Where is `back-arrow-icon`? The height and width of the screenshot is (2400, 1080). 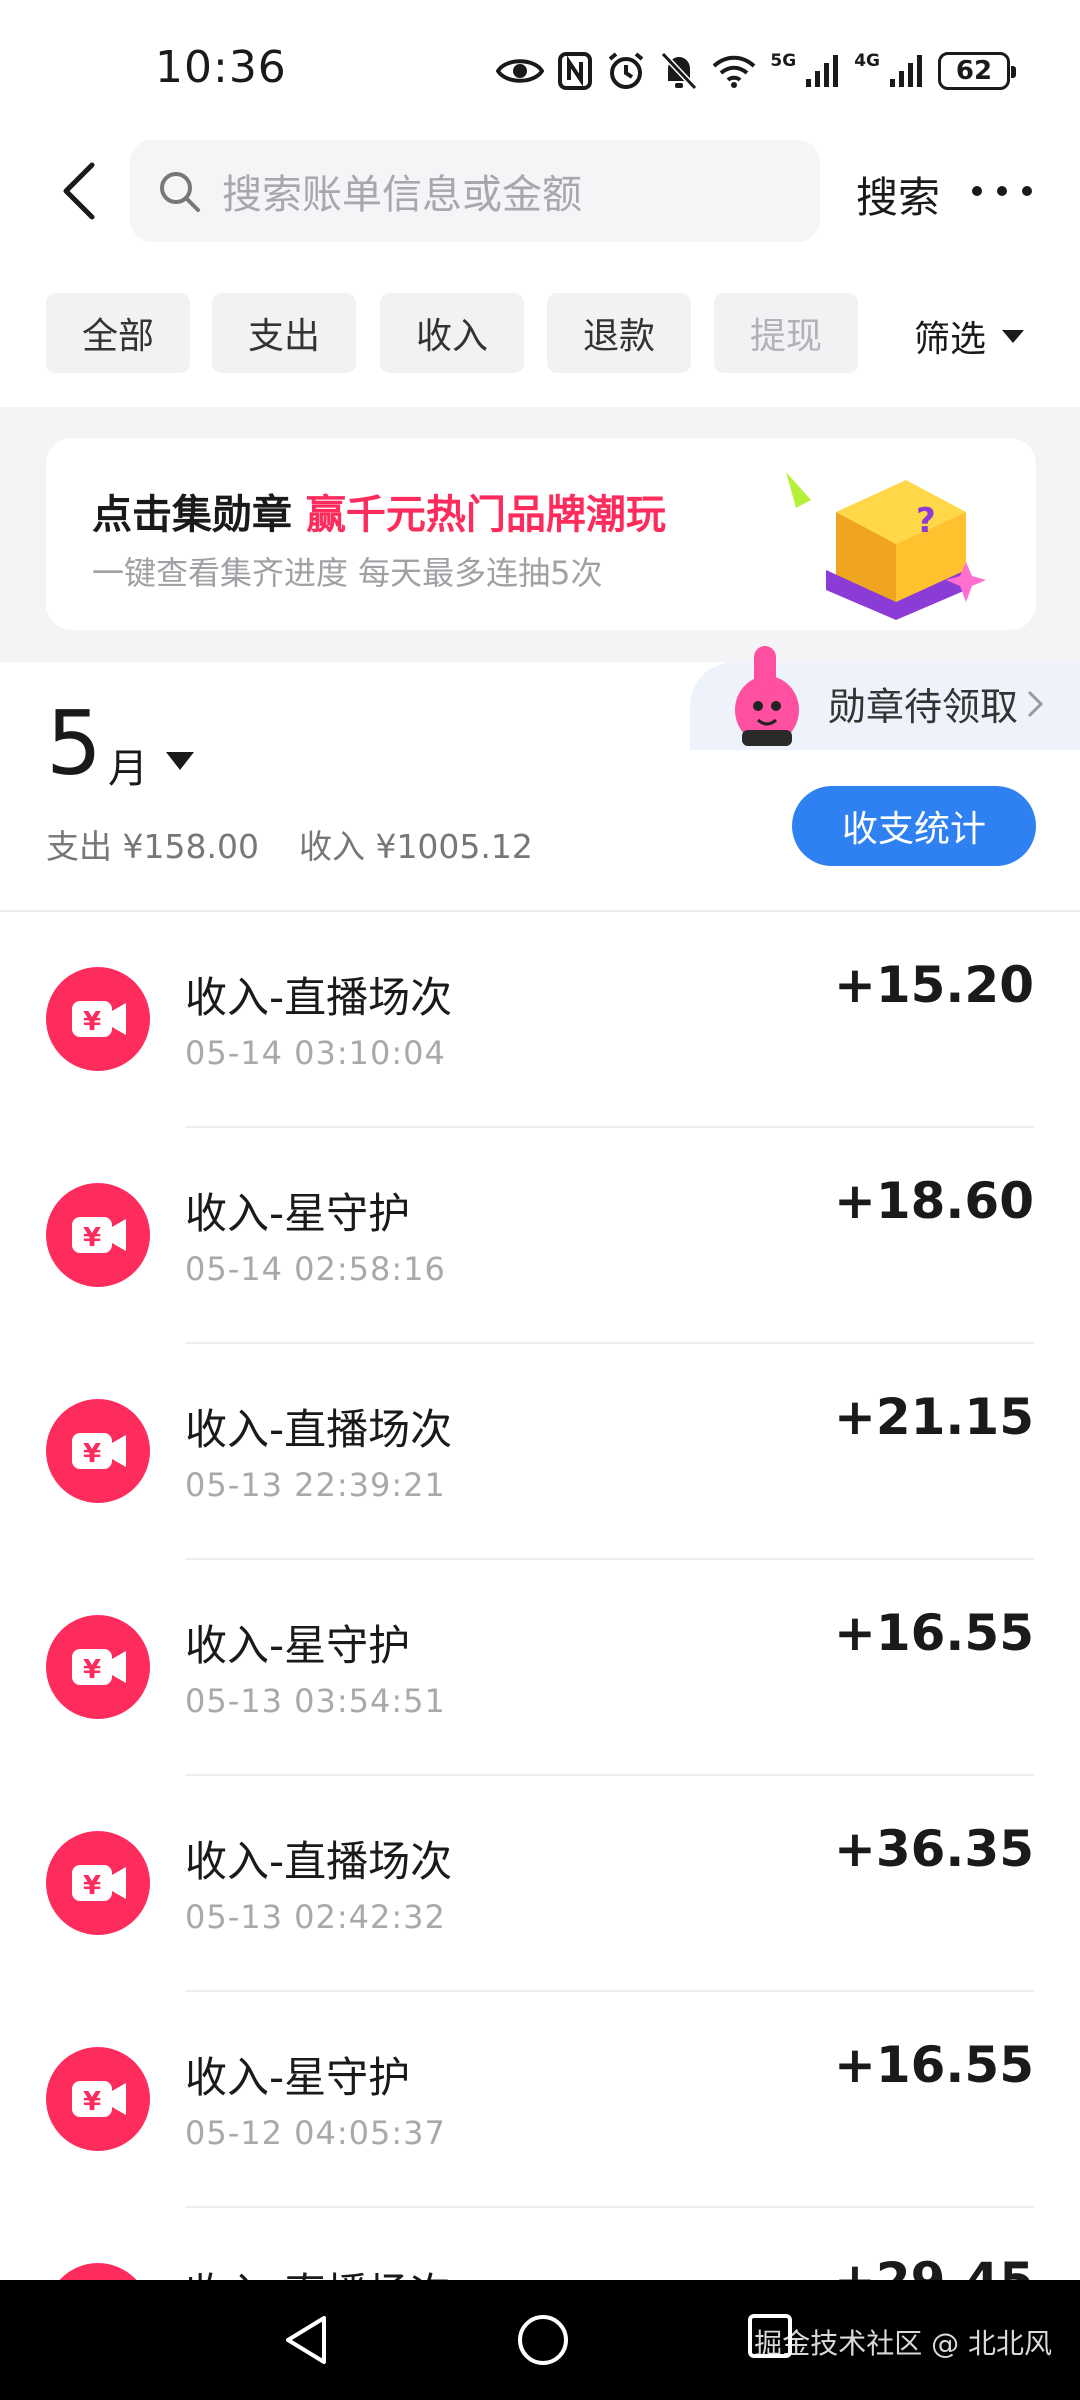
back-arrow-icon is located at coordinates (79, 191).